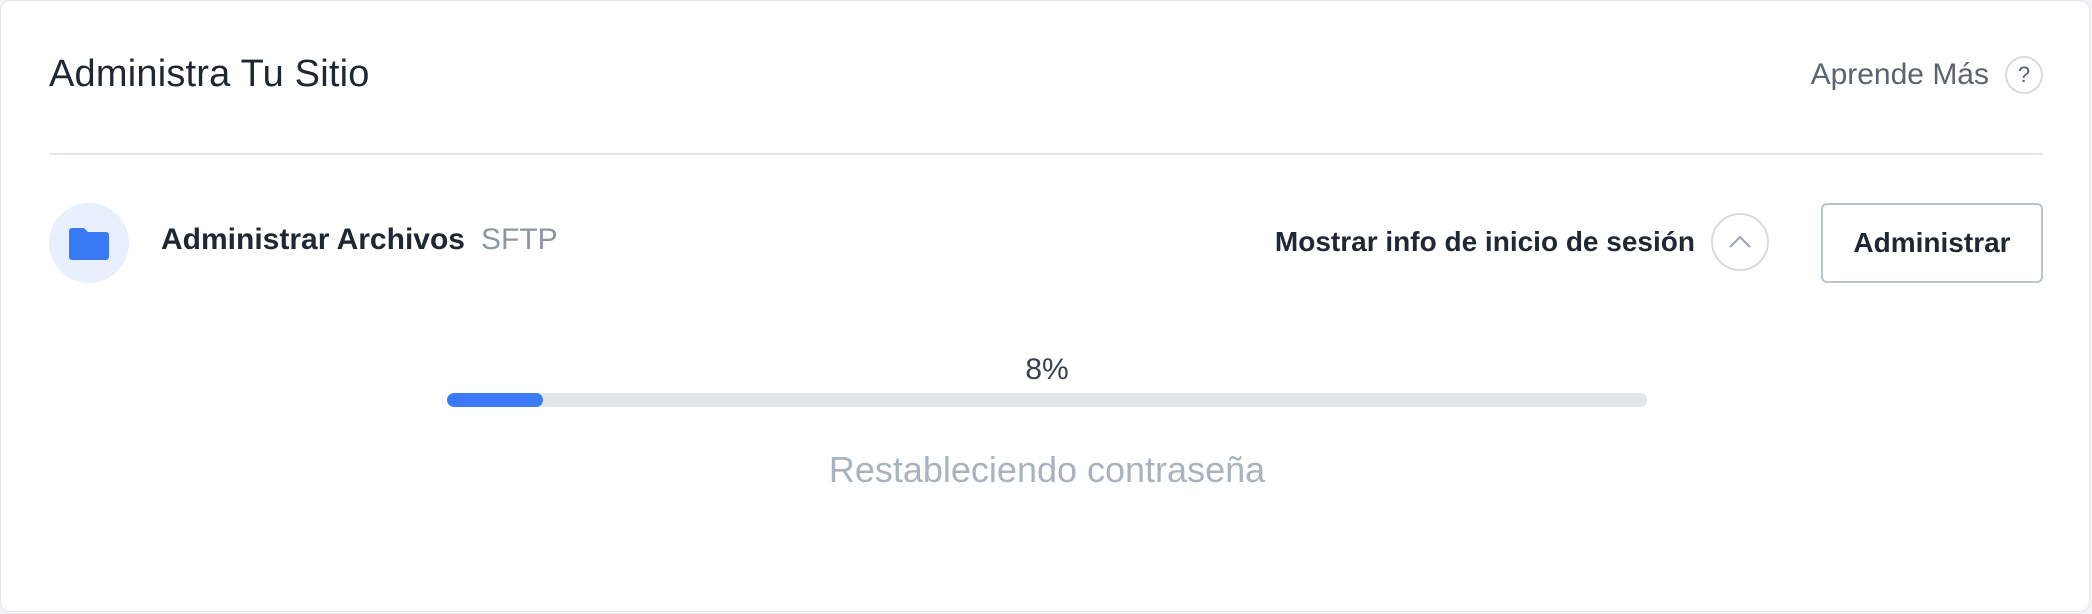 The height and width of the screenshot is (614, 2092). I want to click on show-login-info-label: Mostrar info de inicio de sesión, so click(1484, 241).